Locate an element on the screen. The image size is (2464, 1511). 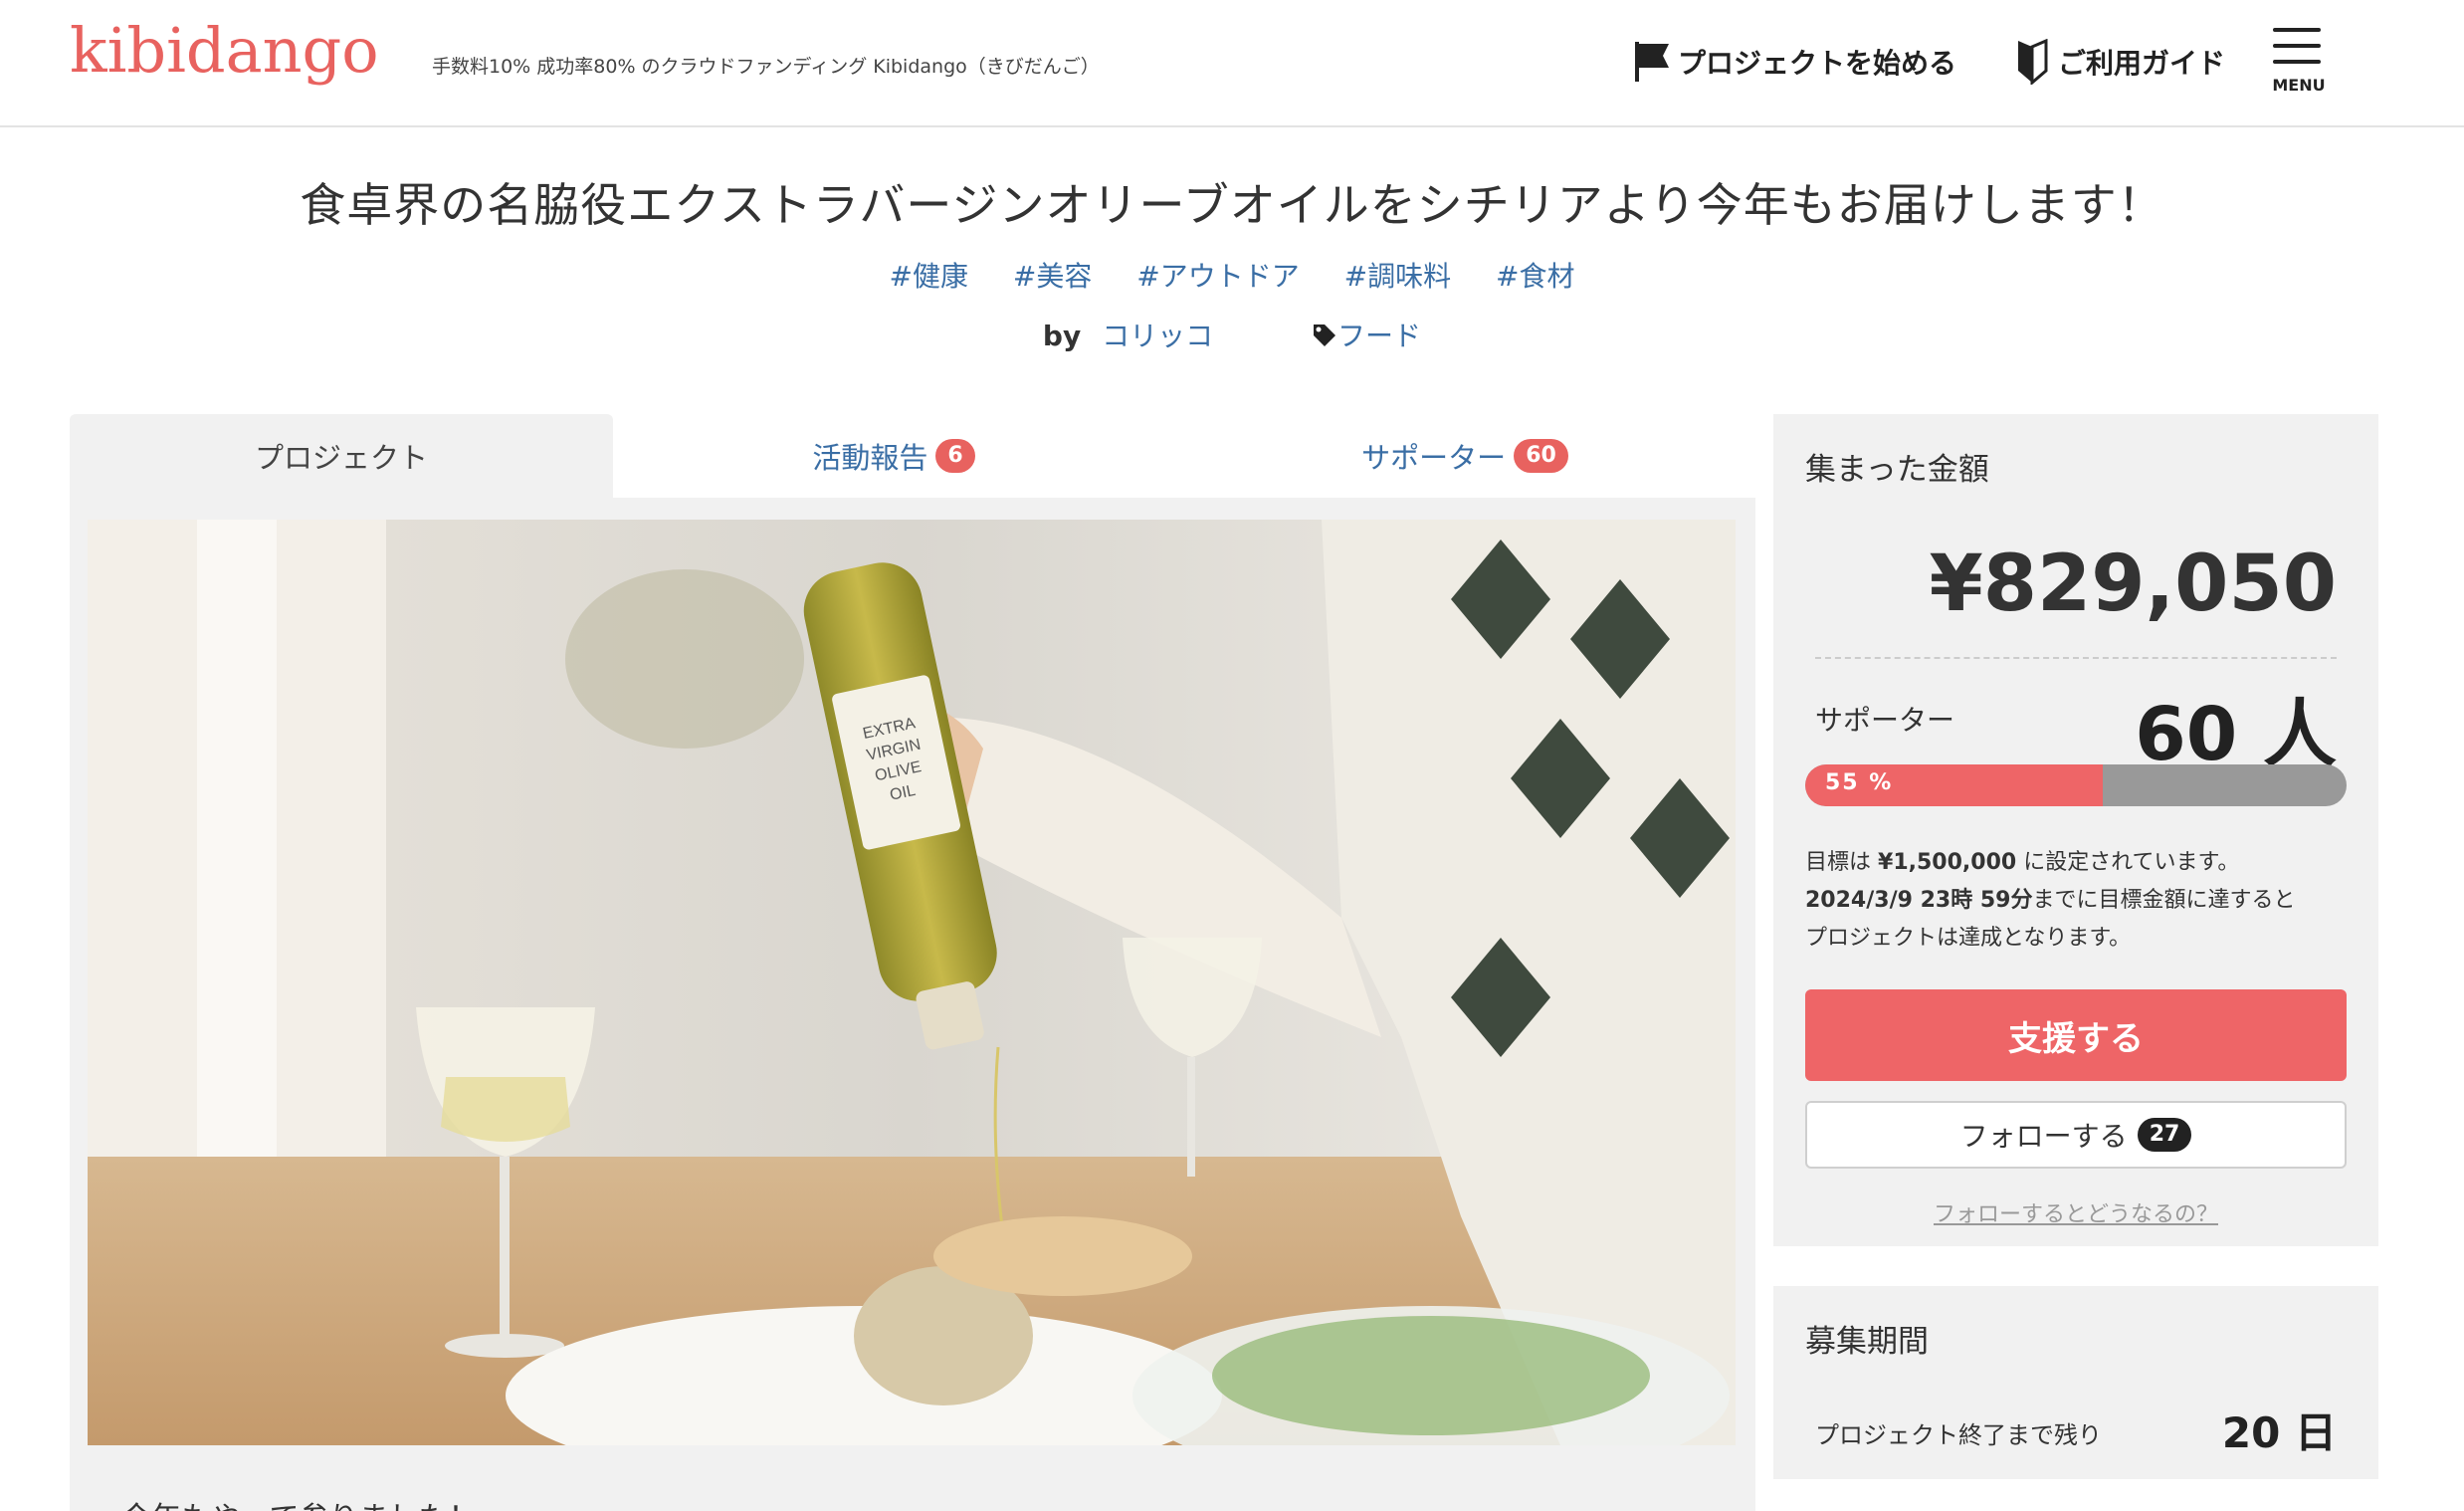
menu-button: MENU is located at coordinates (2299, 62).